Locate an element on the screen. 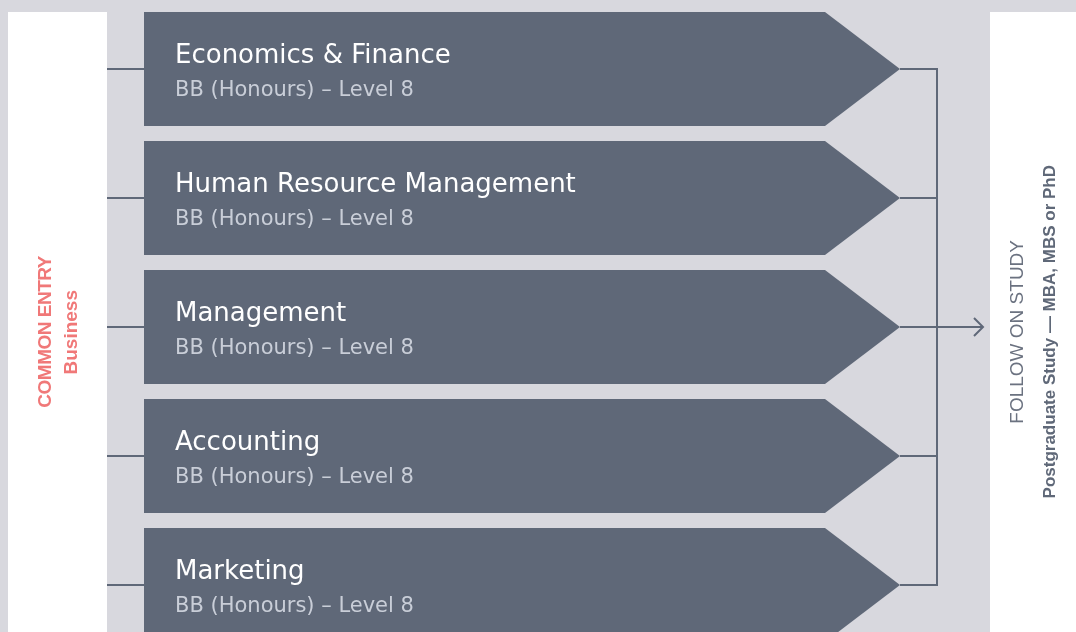  programme-title: Management is located at coordinates (261, 312).